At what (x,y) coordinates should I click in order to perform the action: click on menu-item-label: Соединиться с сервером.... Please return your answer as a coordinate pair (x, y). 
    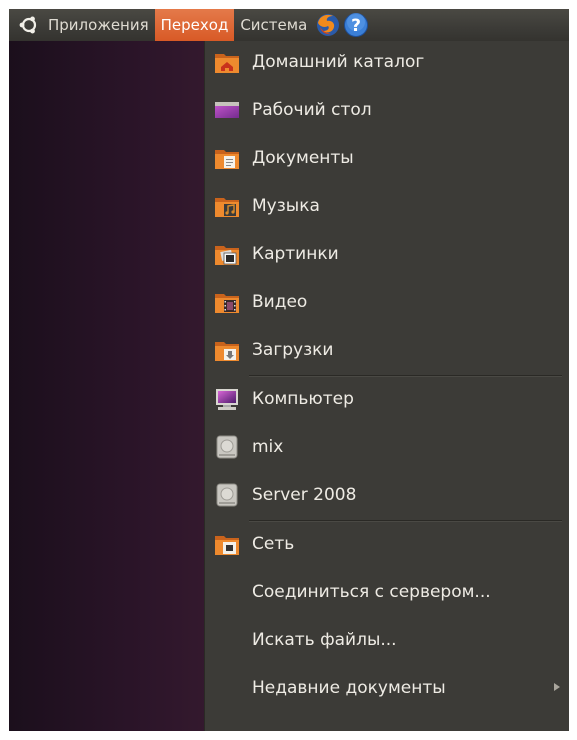
    Looking at the image, I should click on (371, 592).